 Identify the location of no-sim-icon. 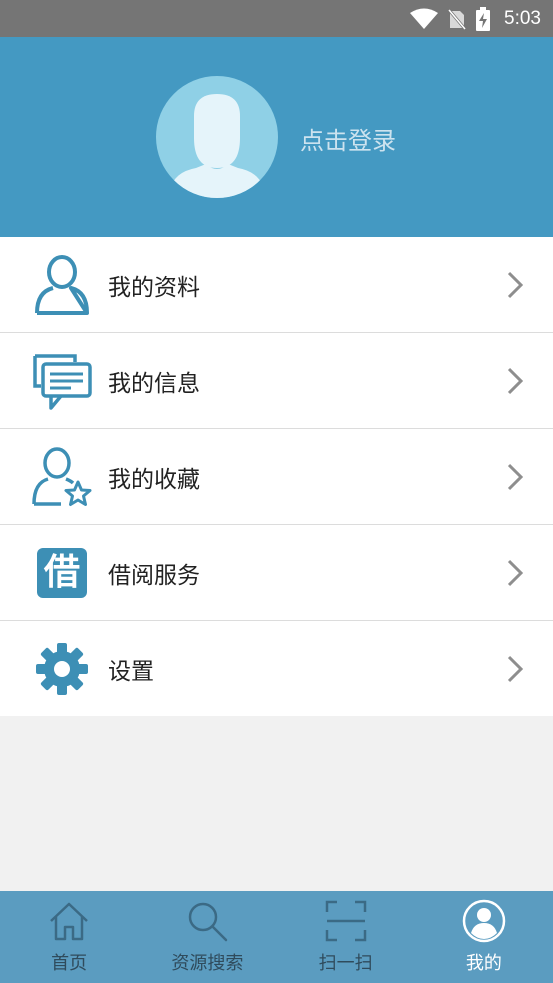
(457, 19).